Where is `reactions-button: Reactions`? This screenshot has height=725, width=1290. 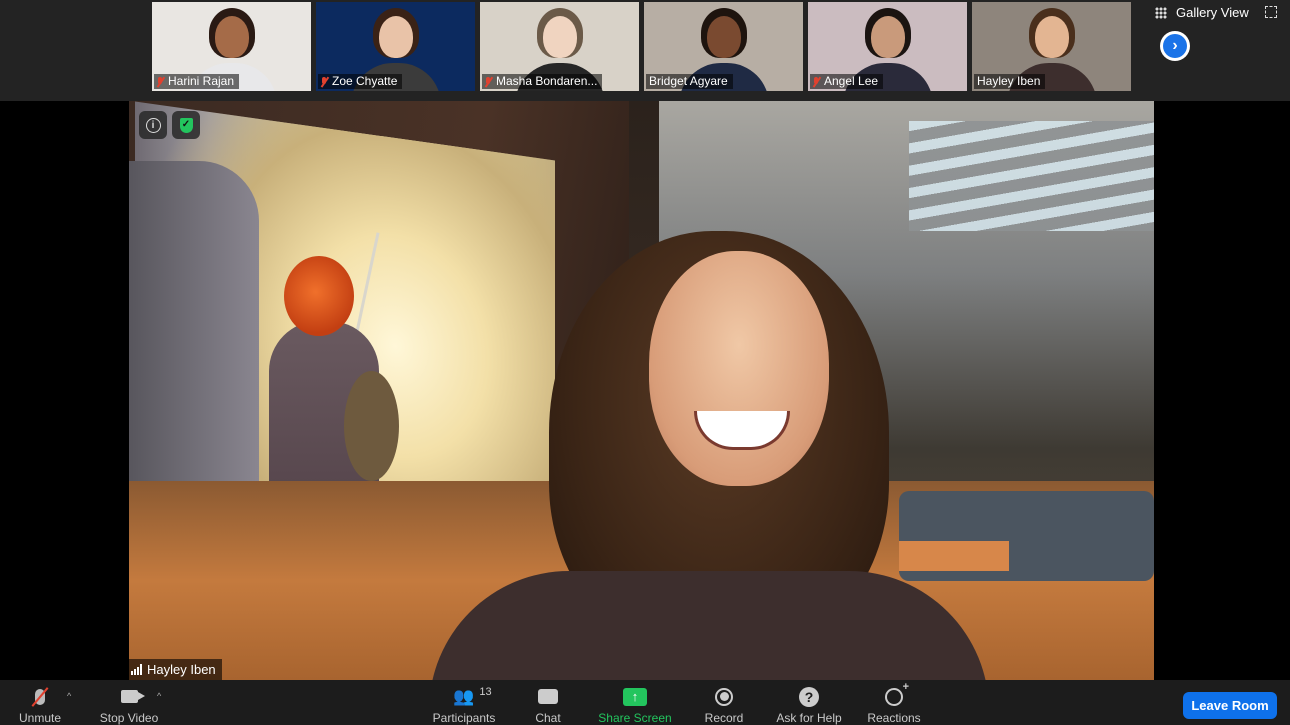
reactions-button: Reactions is located at coordinates (894, 702).